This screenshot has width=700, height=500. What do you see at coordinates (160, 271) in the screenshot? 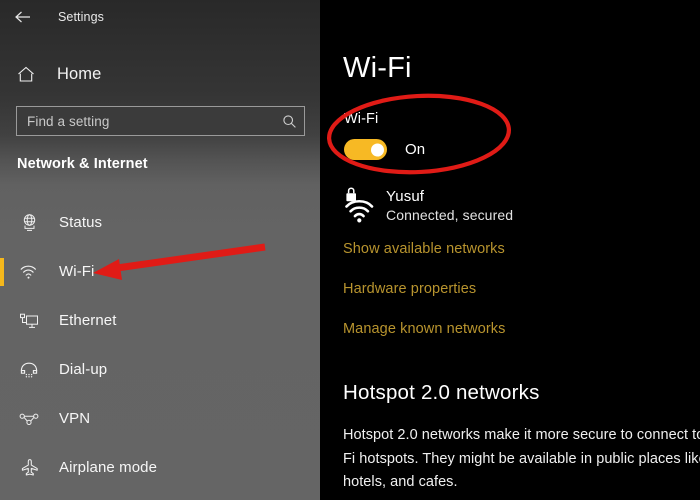
I see `sidebar-item-wifi: Wi-Fi` at bounding box center [160, 271].